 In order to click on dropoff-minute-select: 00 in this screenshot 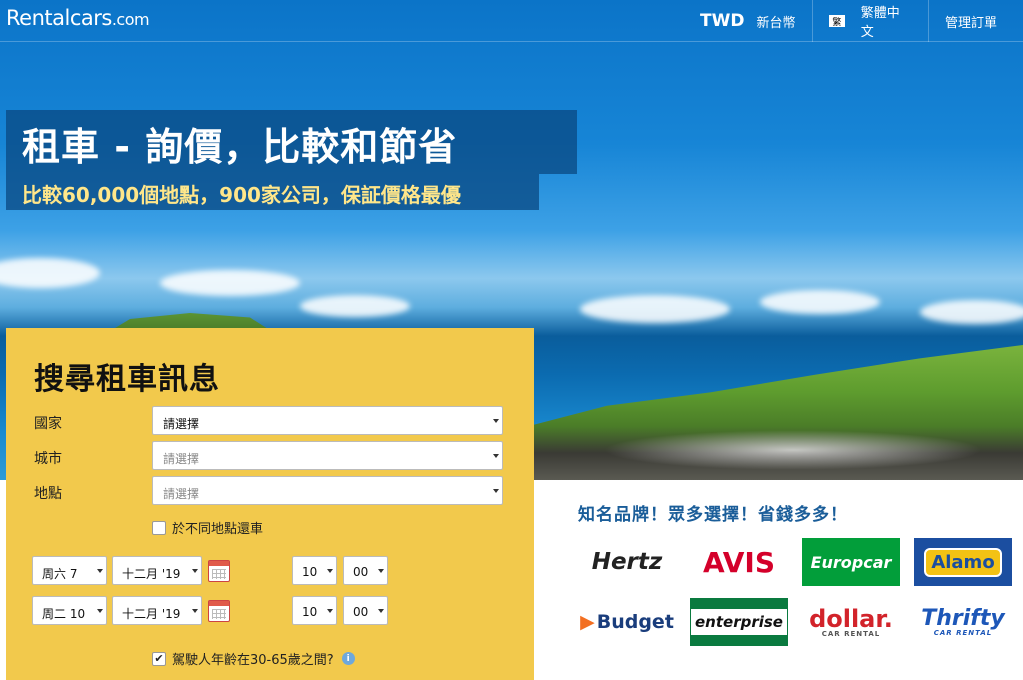, I will do `click(365, 610)`.